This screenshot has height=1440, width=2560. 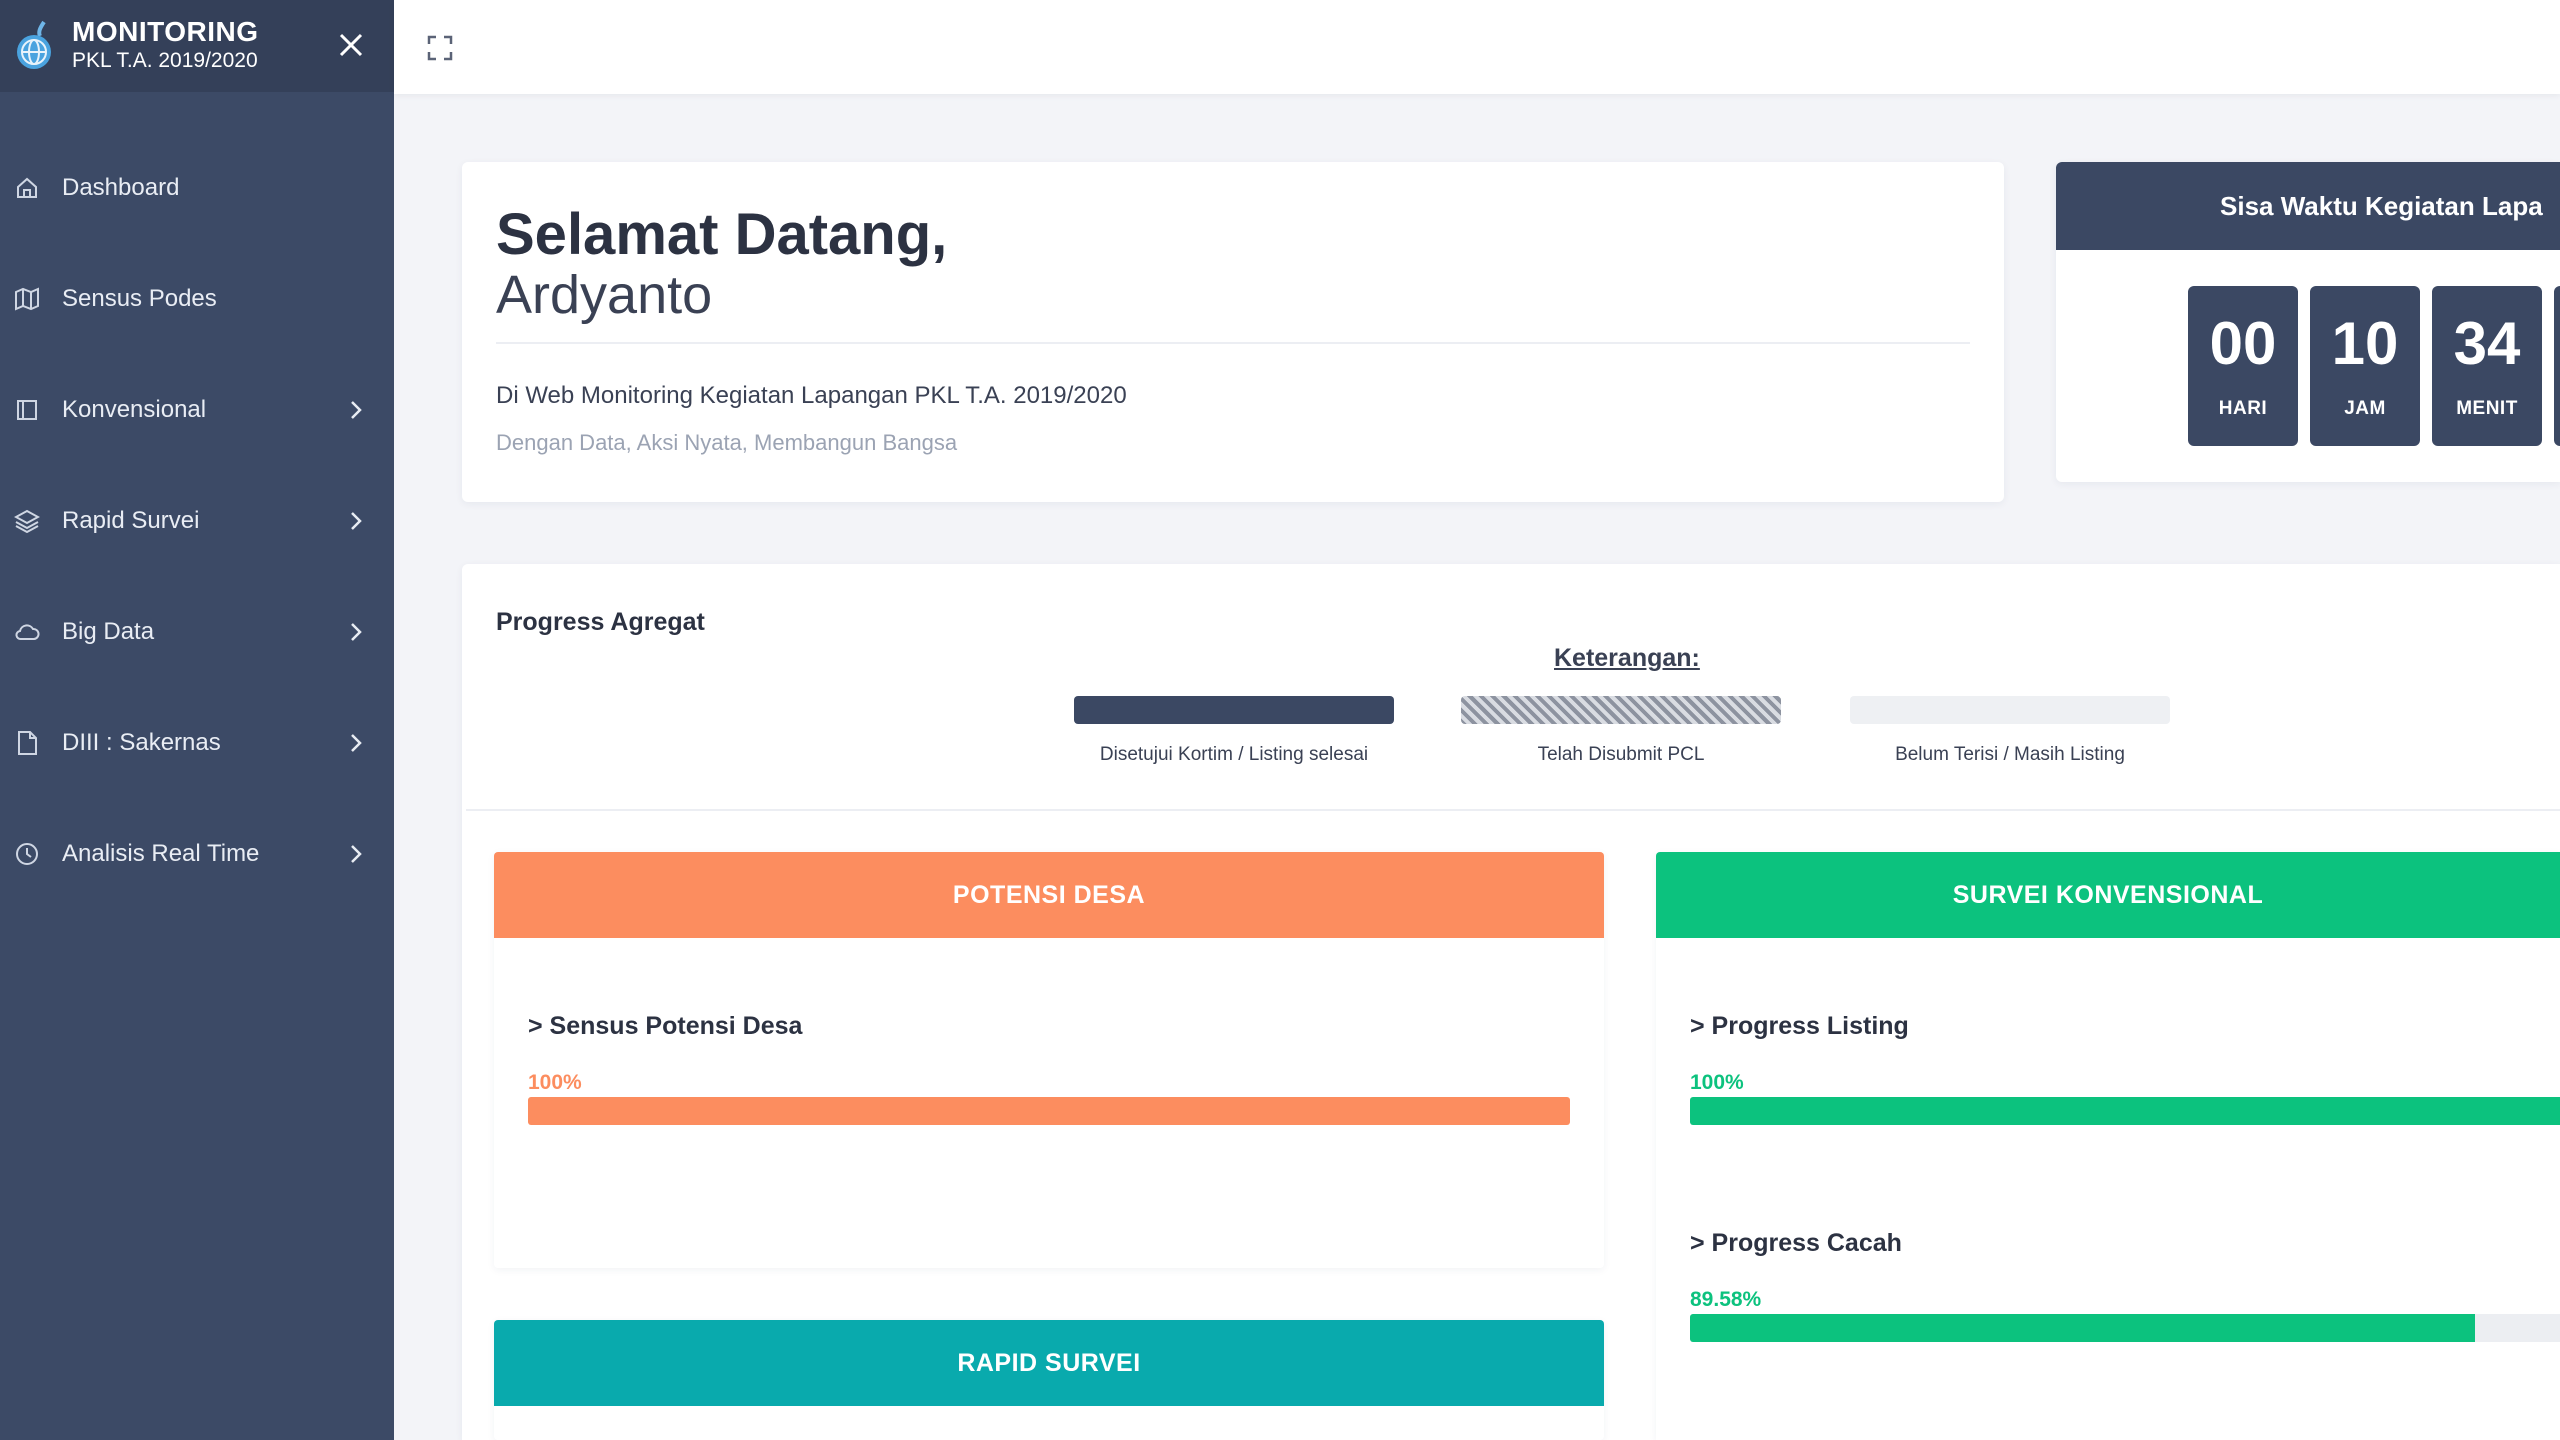 I want to click on file-icon, so click(x=27, y=743).